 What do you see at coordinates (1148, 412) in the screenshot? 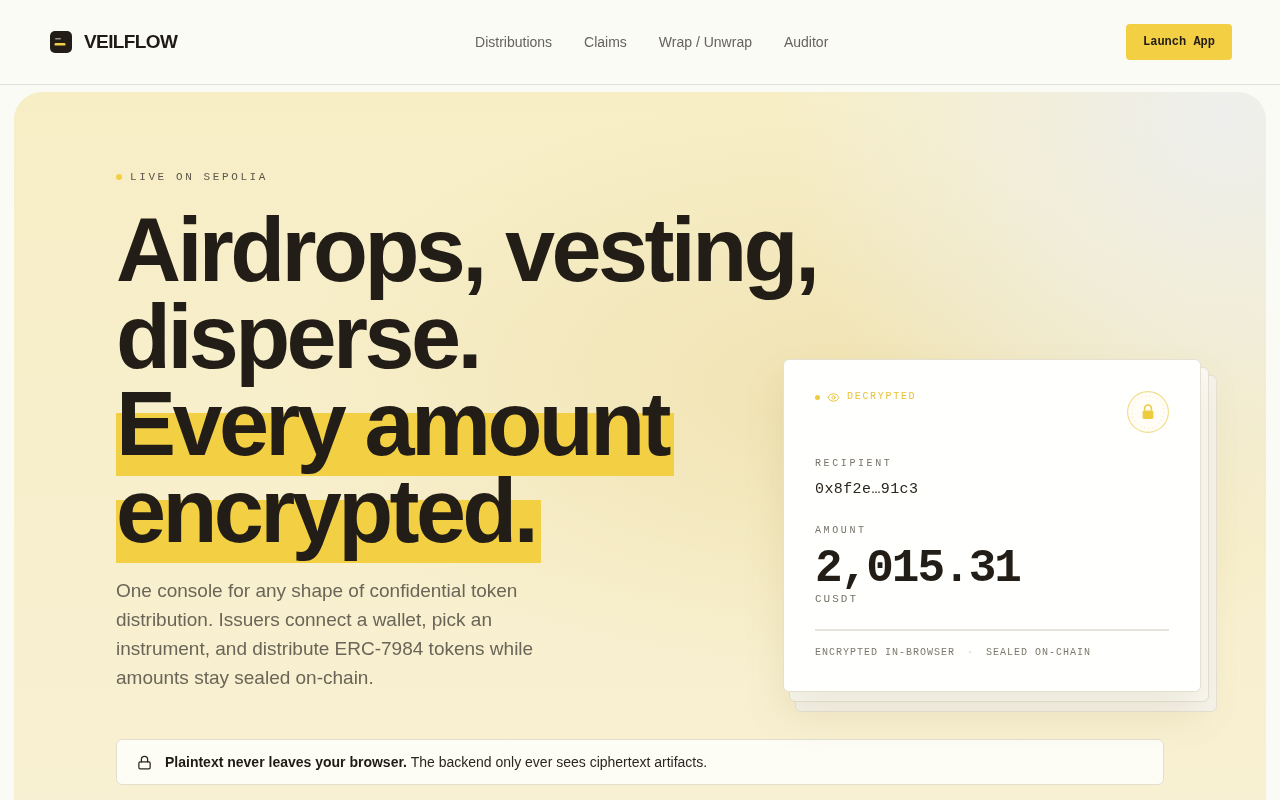
I see `lock-badge-icon` at bounding box center [1148, 412].